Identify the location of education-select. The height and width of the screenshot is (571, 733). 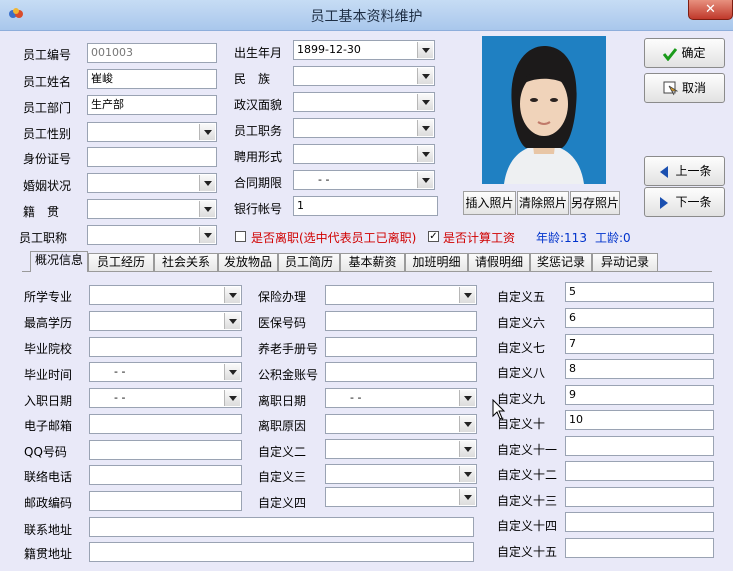
(165, 321).